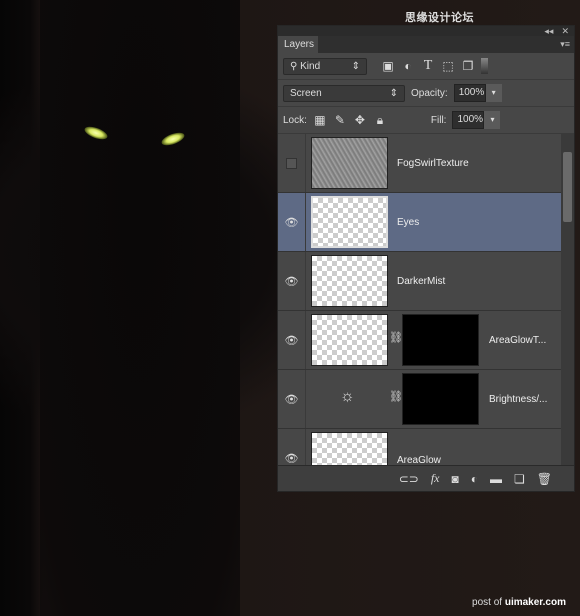 This screenshot has height=616, width=580. I want to click on layer-name: DarkerMist, so click(421, 281).